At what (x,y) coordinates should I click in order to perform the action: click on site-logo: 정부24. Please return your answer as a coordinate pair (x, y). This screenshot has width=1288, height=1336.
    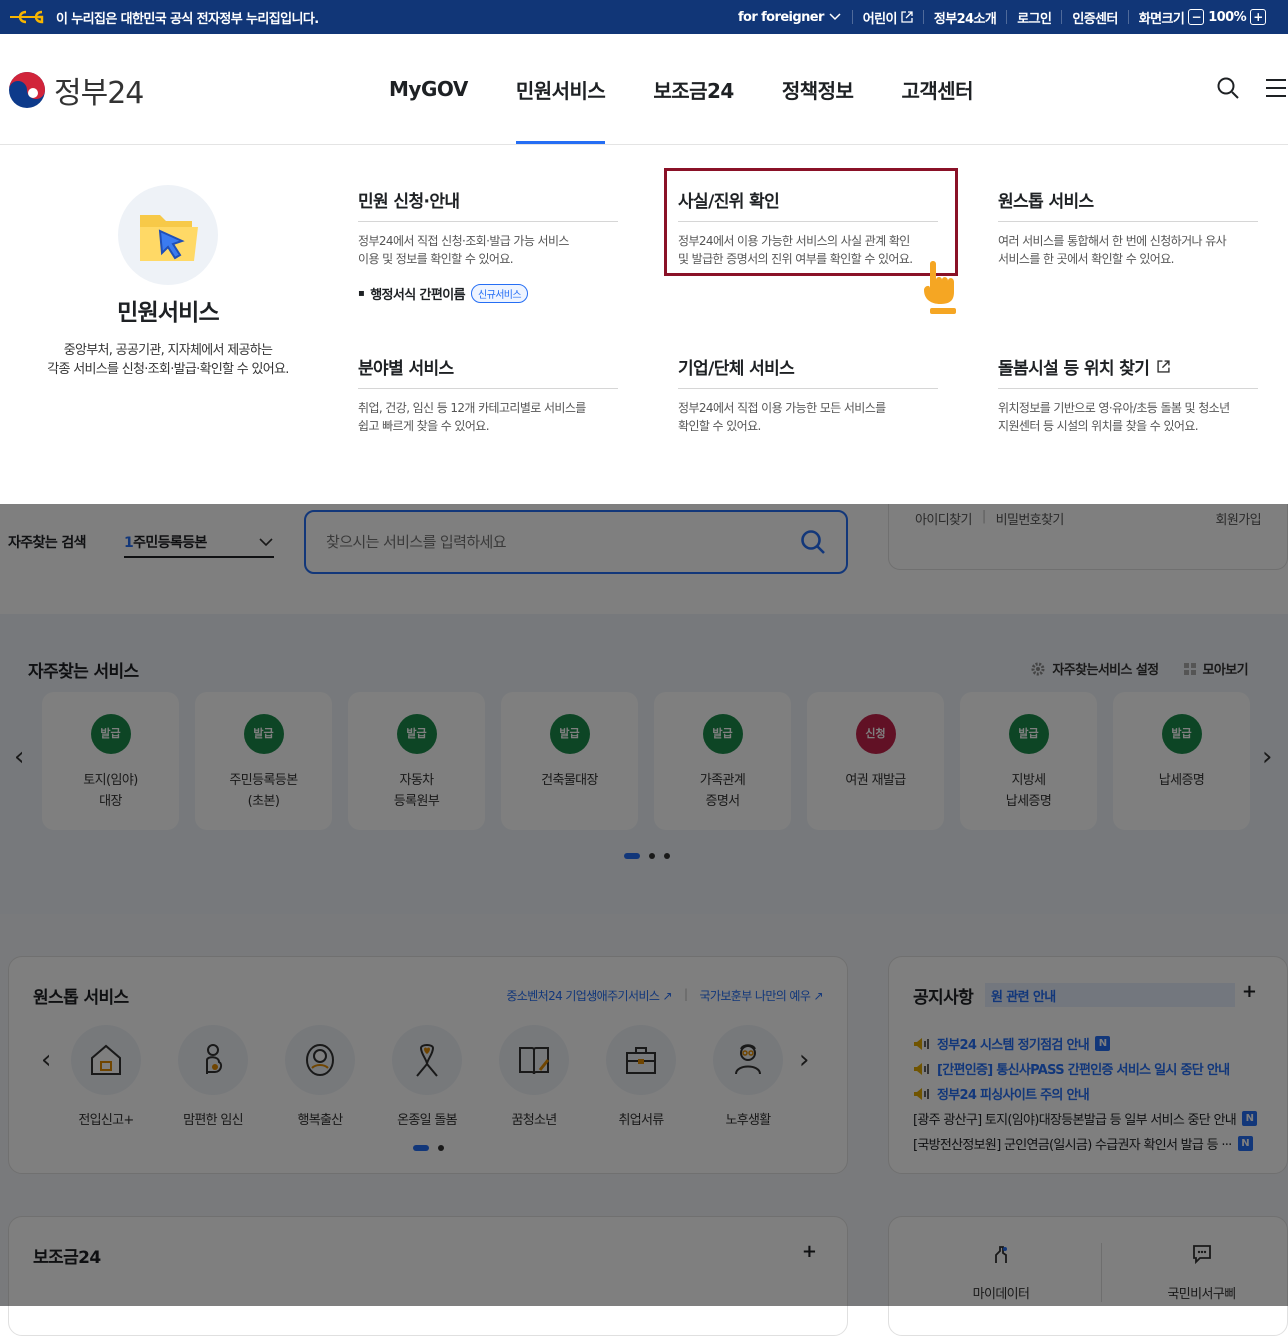
    Looking at the image, I should click on (76, 90).